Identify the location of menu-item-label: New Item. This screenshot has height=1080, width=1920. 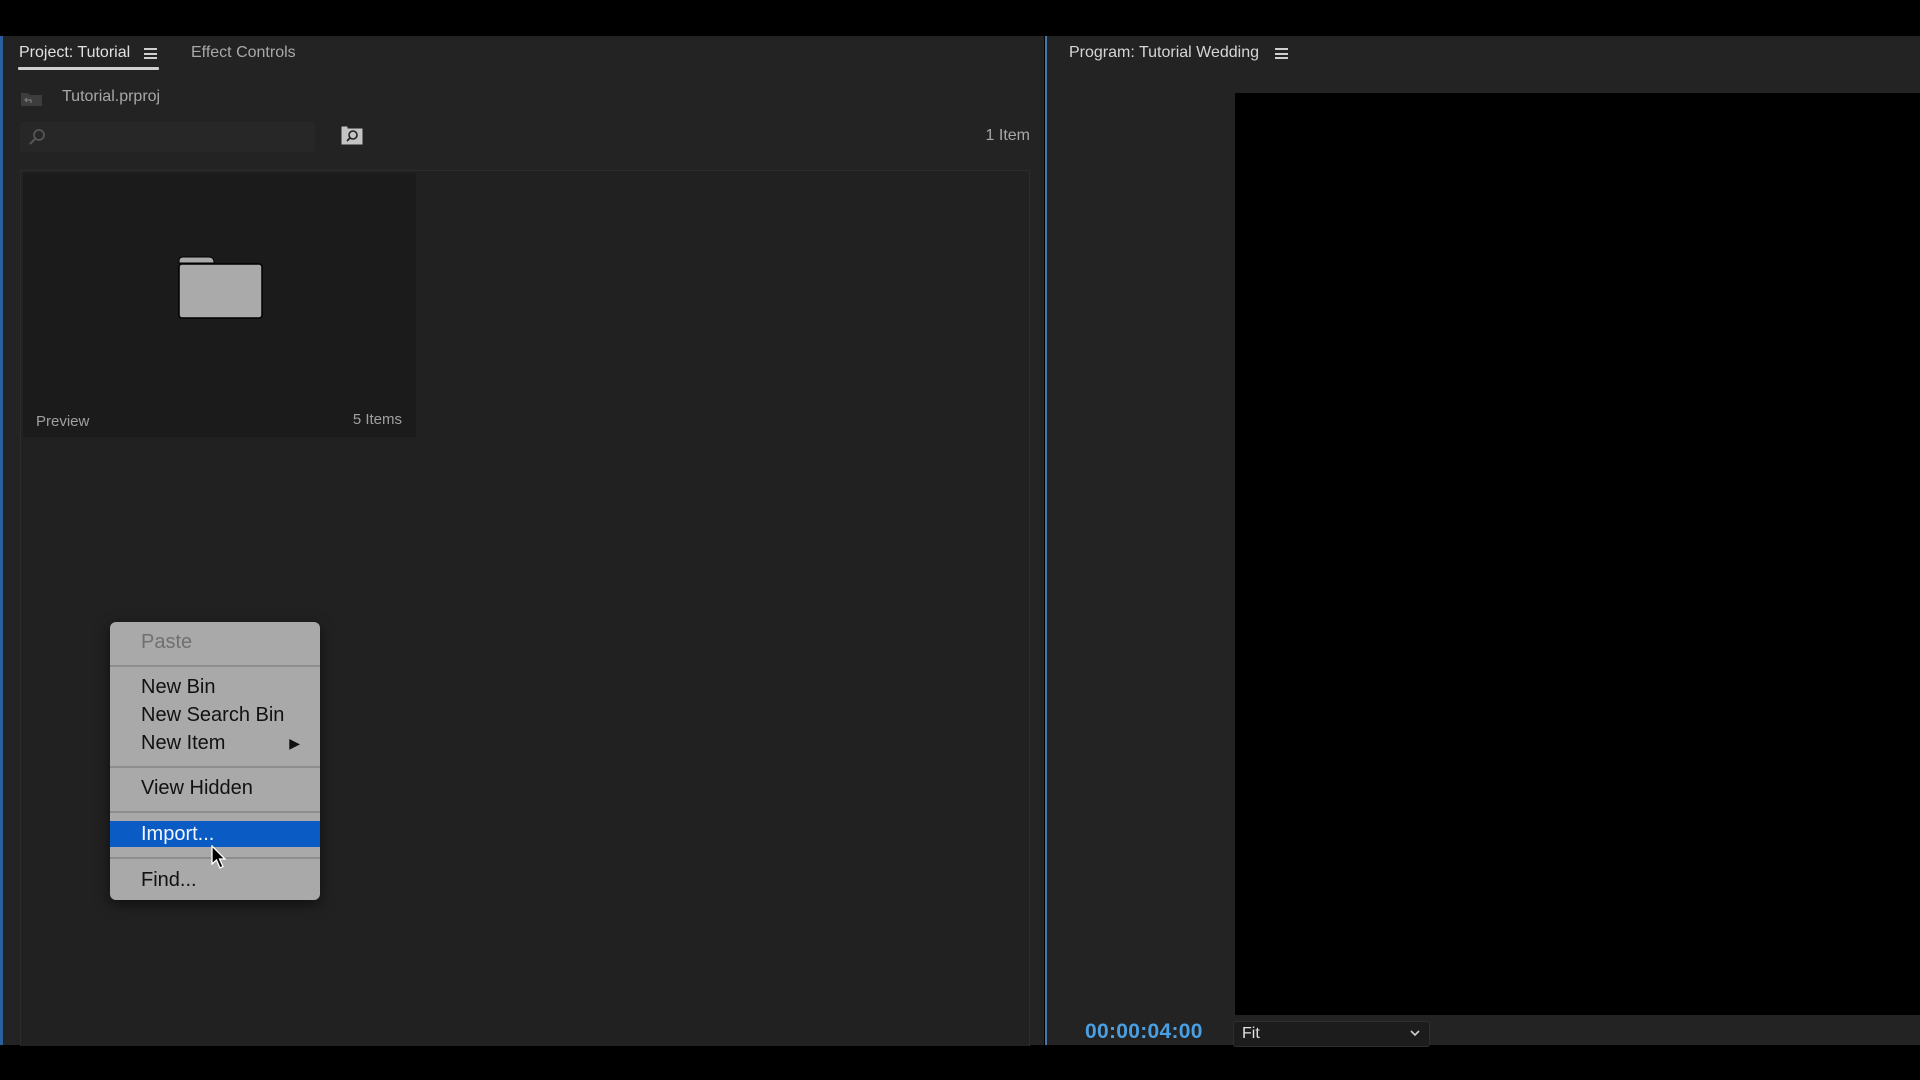
(183, 743).